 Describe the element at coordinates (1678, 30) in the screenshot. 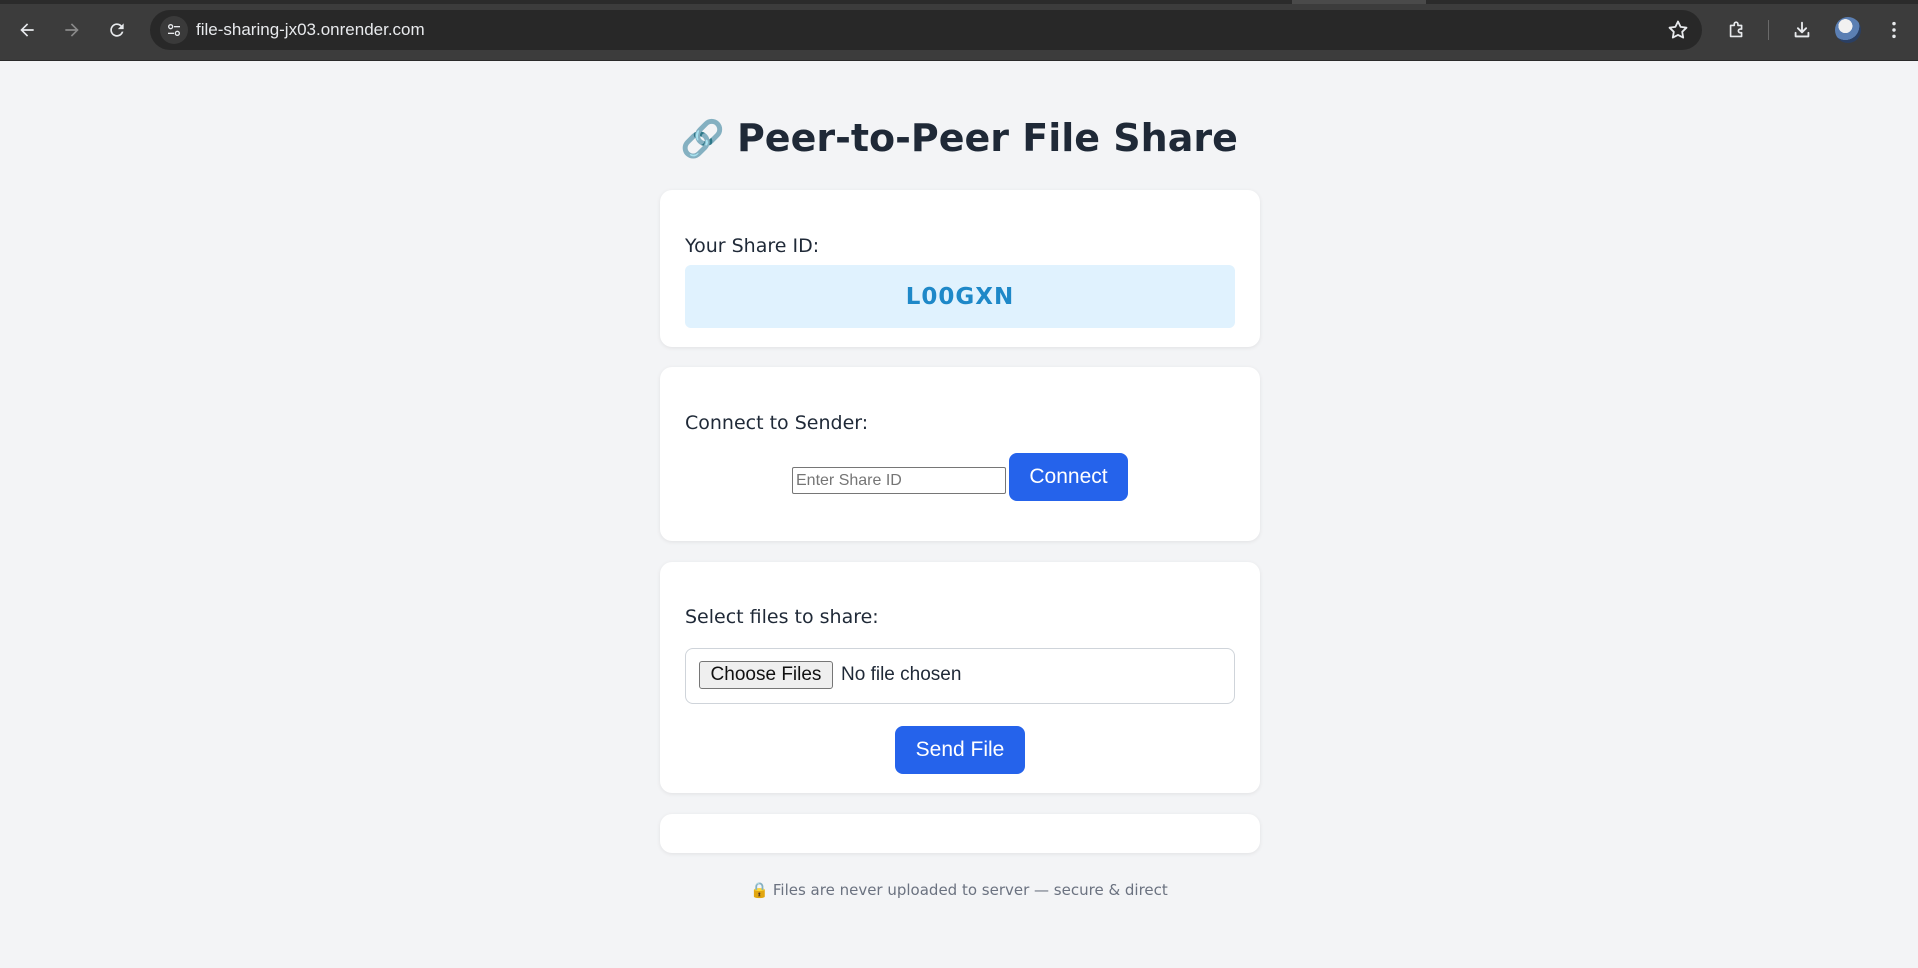

I see `star-icon` at that location.